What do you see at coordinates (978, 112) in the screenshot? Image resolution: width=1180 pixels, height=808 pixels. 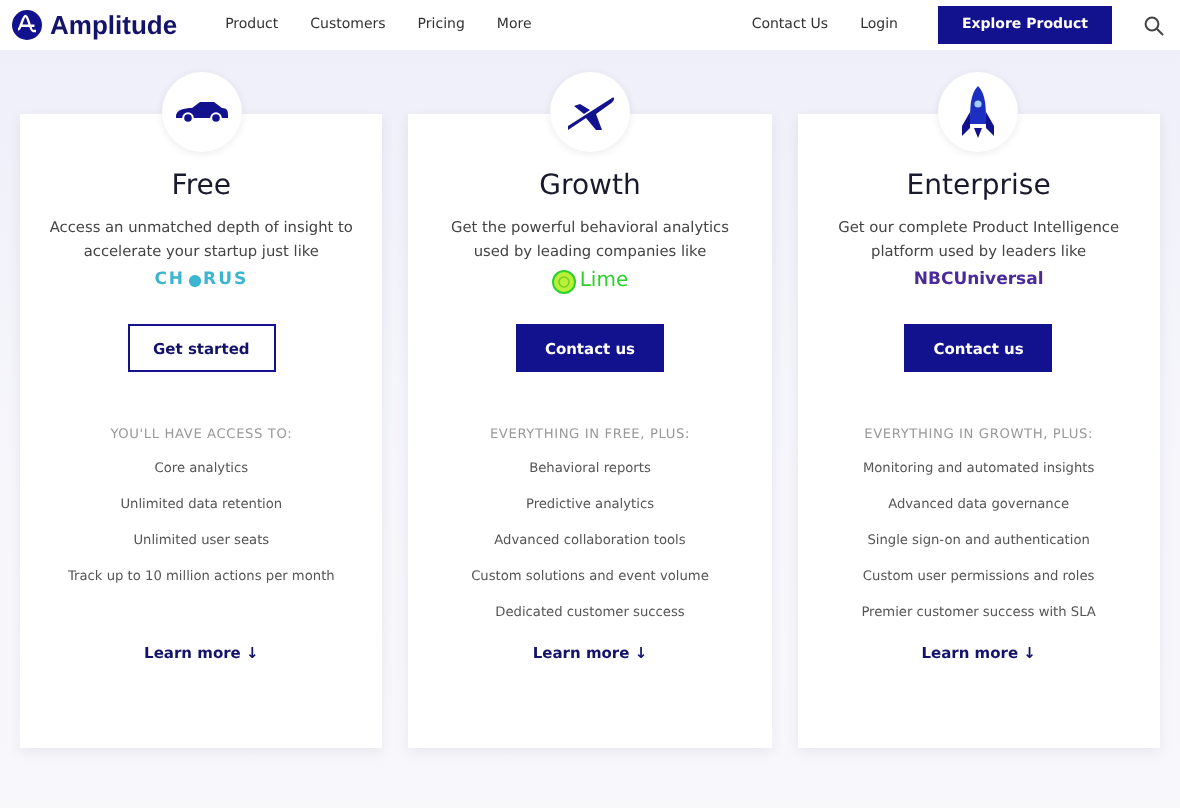 I see `rocket-icon` at bounding box center [978, 112].